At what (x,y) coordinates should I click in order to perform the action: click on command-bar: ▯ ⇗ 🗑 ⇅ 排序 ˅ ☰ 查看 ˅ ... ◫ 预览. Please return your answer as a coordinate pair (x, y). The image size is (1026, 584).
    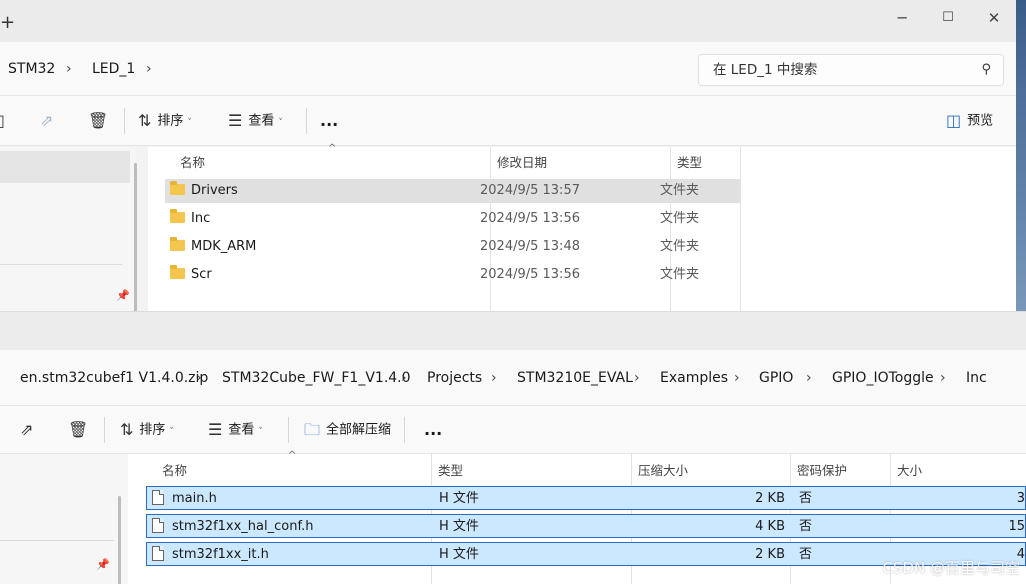
    Looking at the image, I should click on (508, 121).